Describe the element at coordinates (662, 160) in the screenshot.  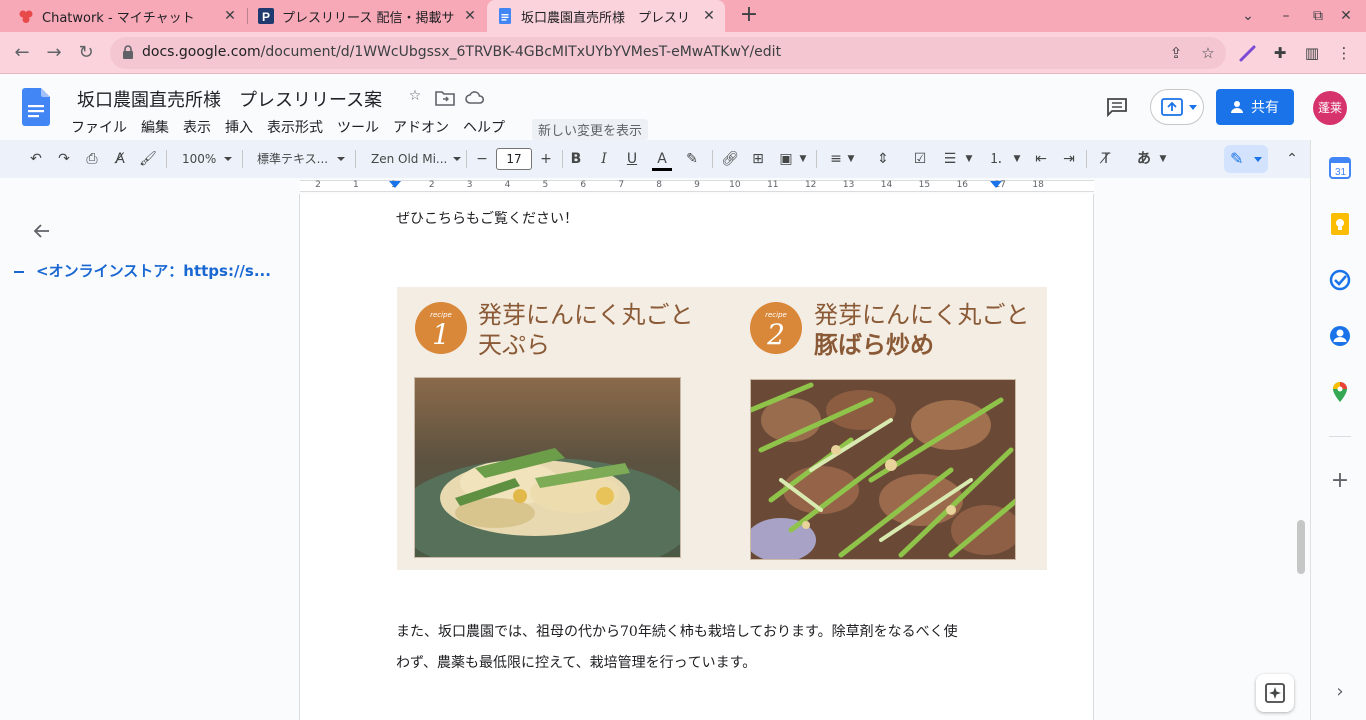
I see `text-color-icon: A` at that location.